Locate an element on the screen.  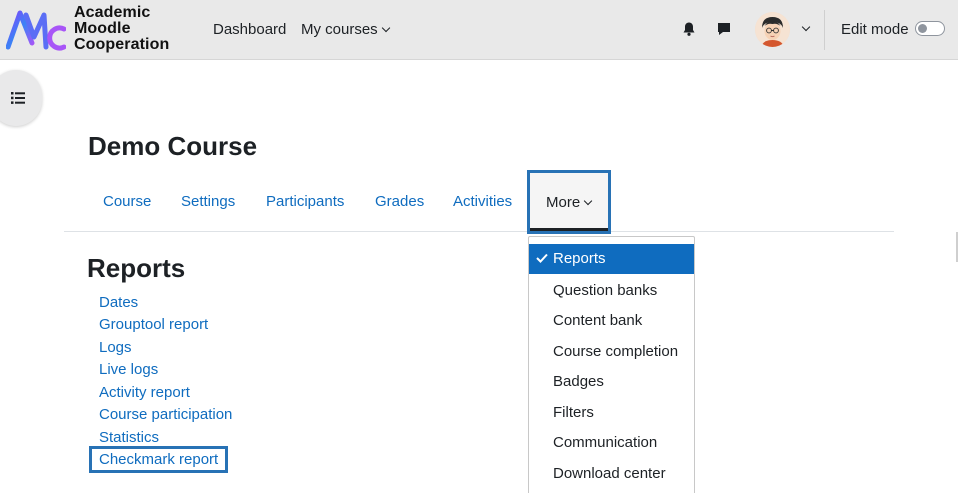
brand-line-2: Moodle is located at coordinates (102, 28).